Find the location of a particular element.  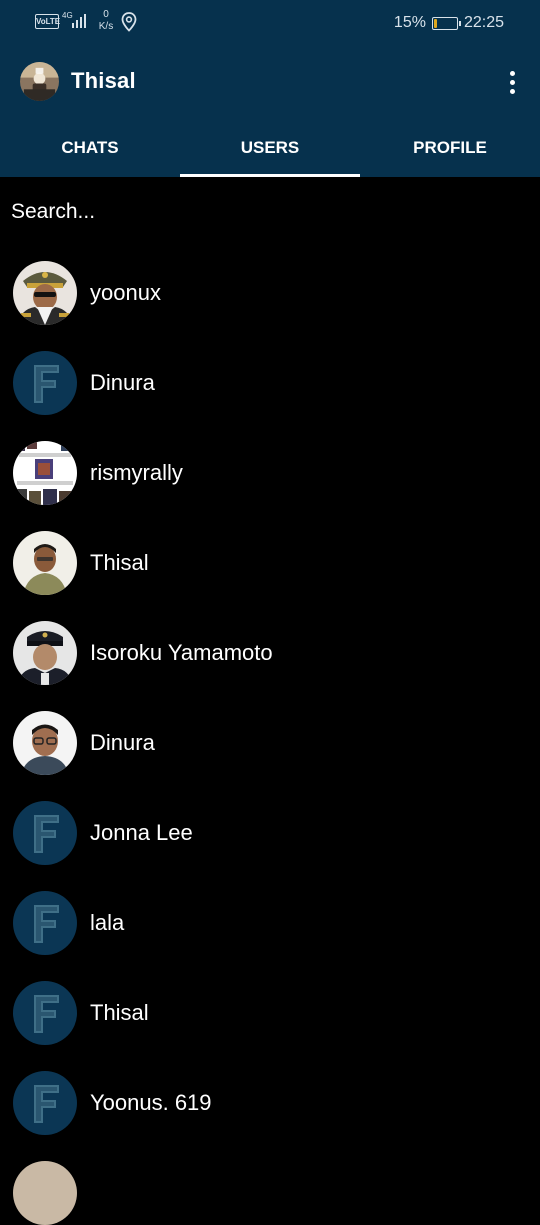

tab-bar: CHATS USERS PROFILE is located at coordinates (270, 148).